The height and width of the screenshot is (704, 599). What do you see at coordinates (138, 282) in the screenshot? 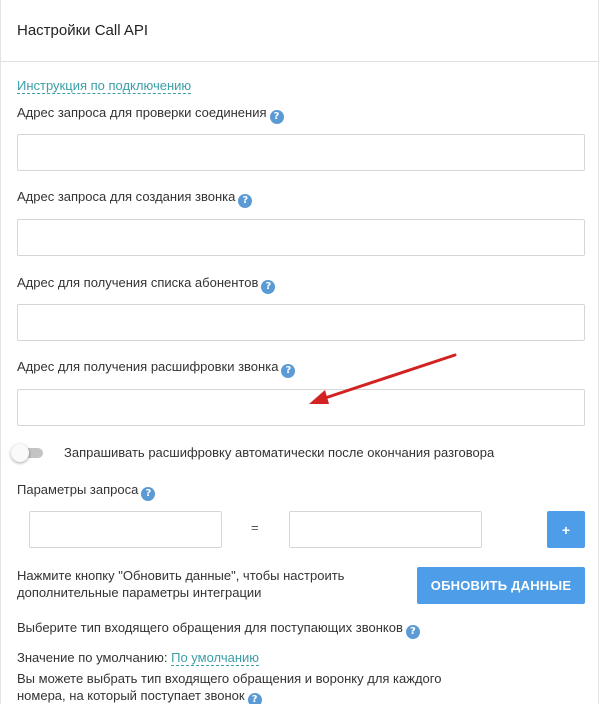
I see `subscribers-label-text: Адрес для получения списка абонентов` at bounding box center [138, 282].